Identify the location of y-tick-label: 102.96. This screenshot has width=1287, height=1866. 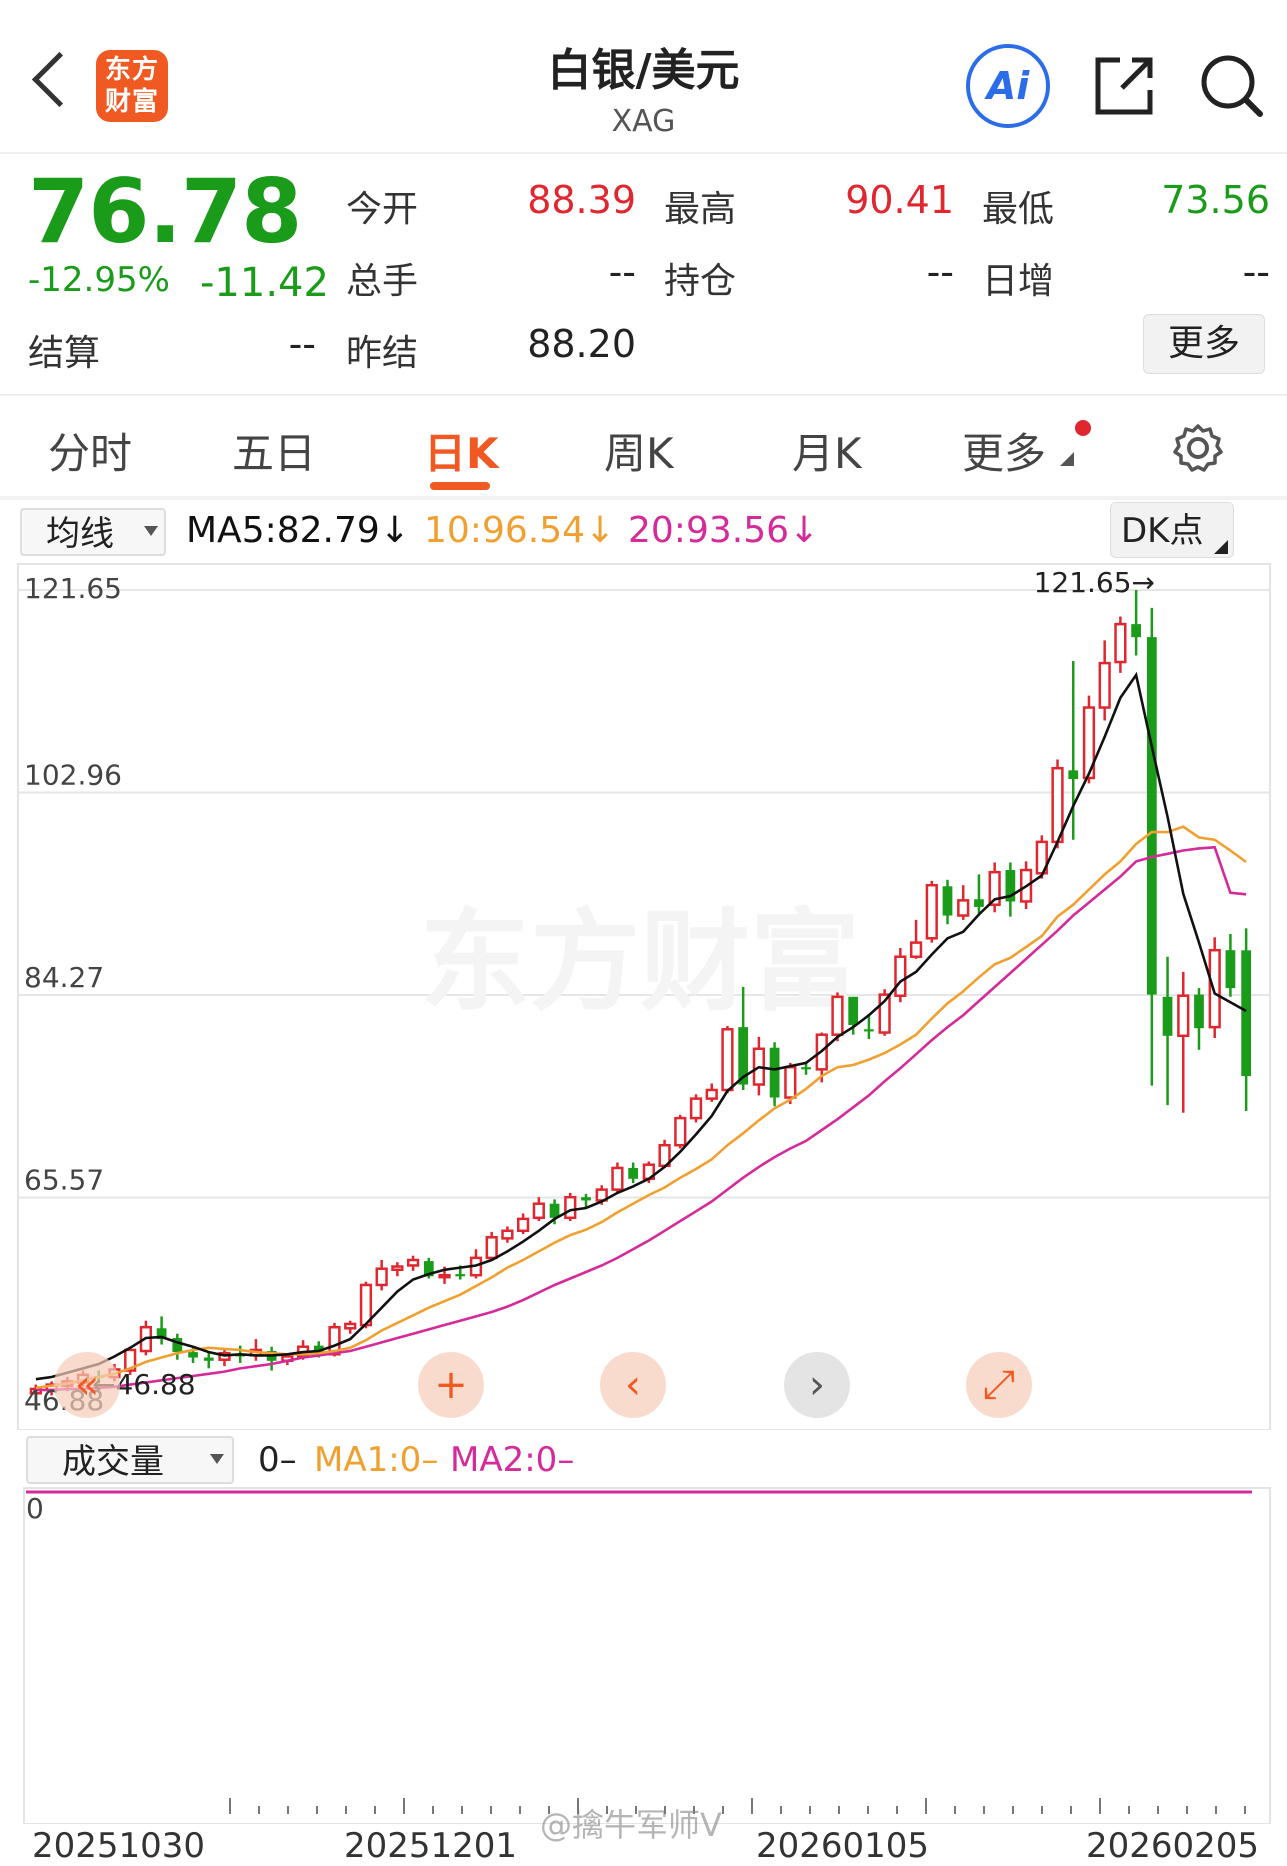
(73, 774).